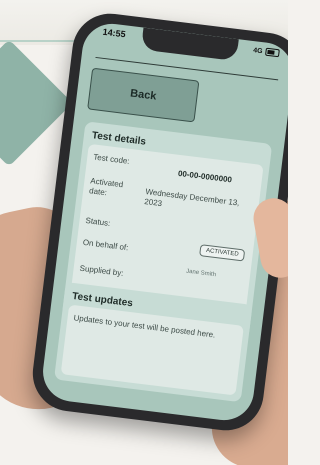  Describe the element at coordinates (257, 50) in the screenshot. I see `network-label: 4G` at that location.